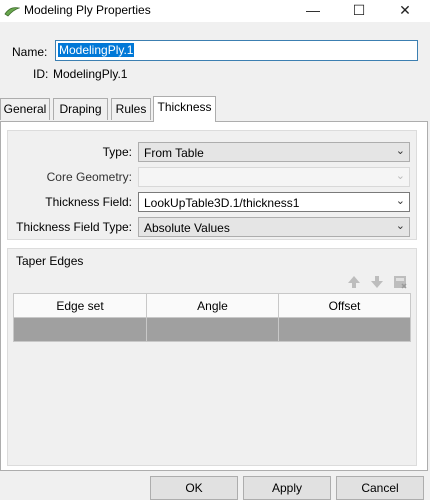 Image resolution: width=430 pixels, height=500 pixels. I want to click on taper-edges-table: Edge set Angle Offset, so click(212, 317).